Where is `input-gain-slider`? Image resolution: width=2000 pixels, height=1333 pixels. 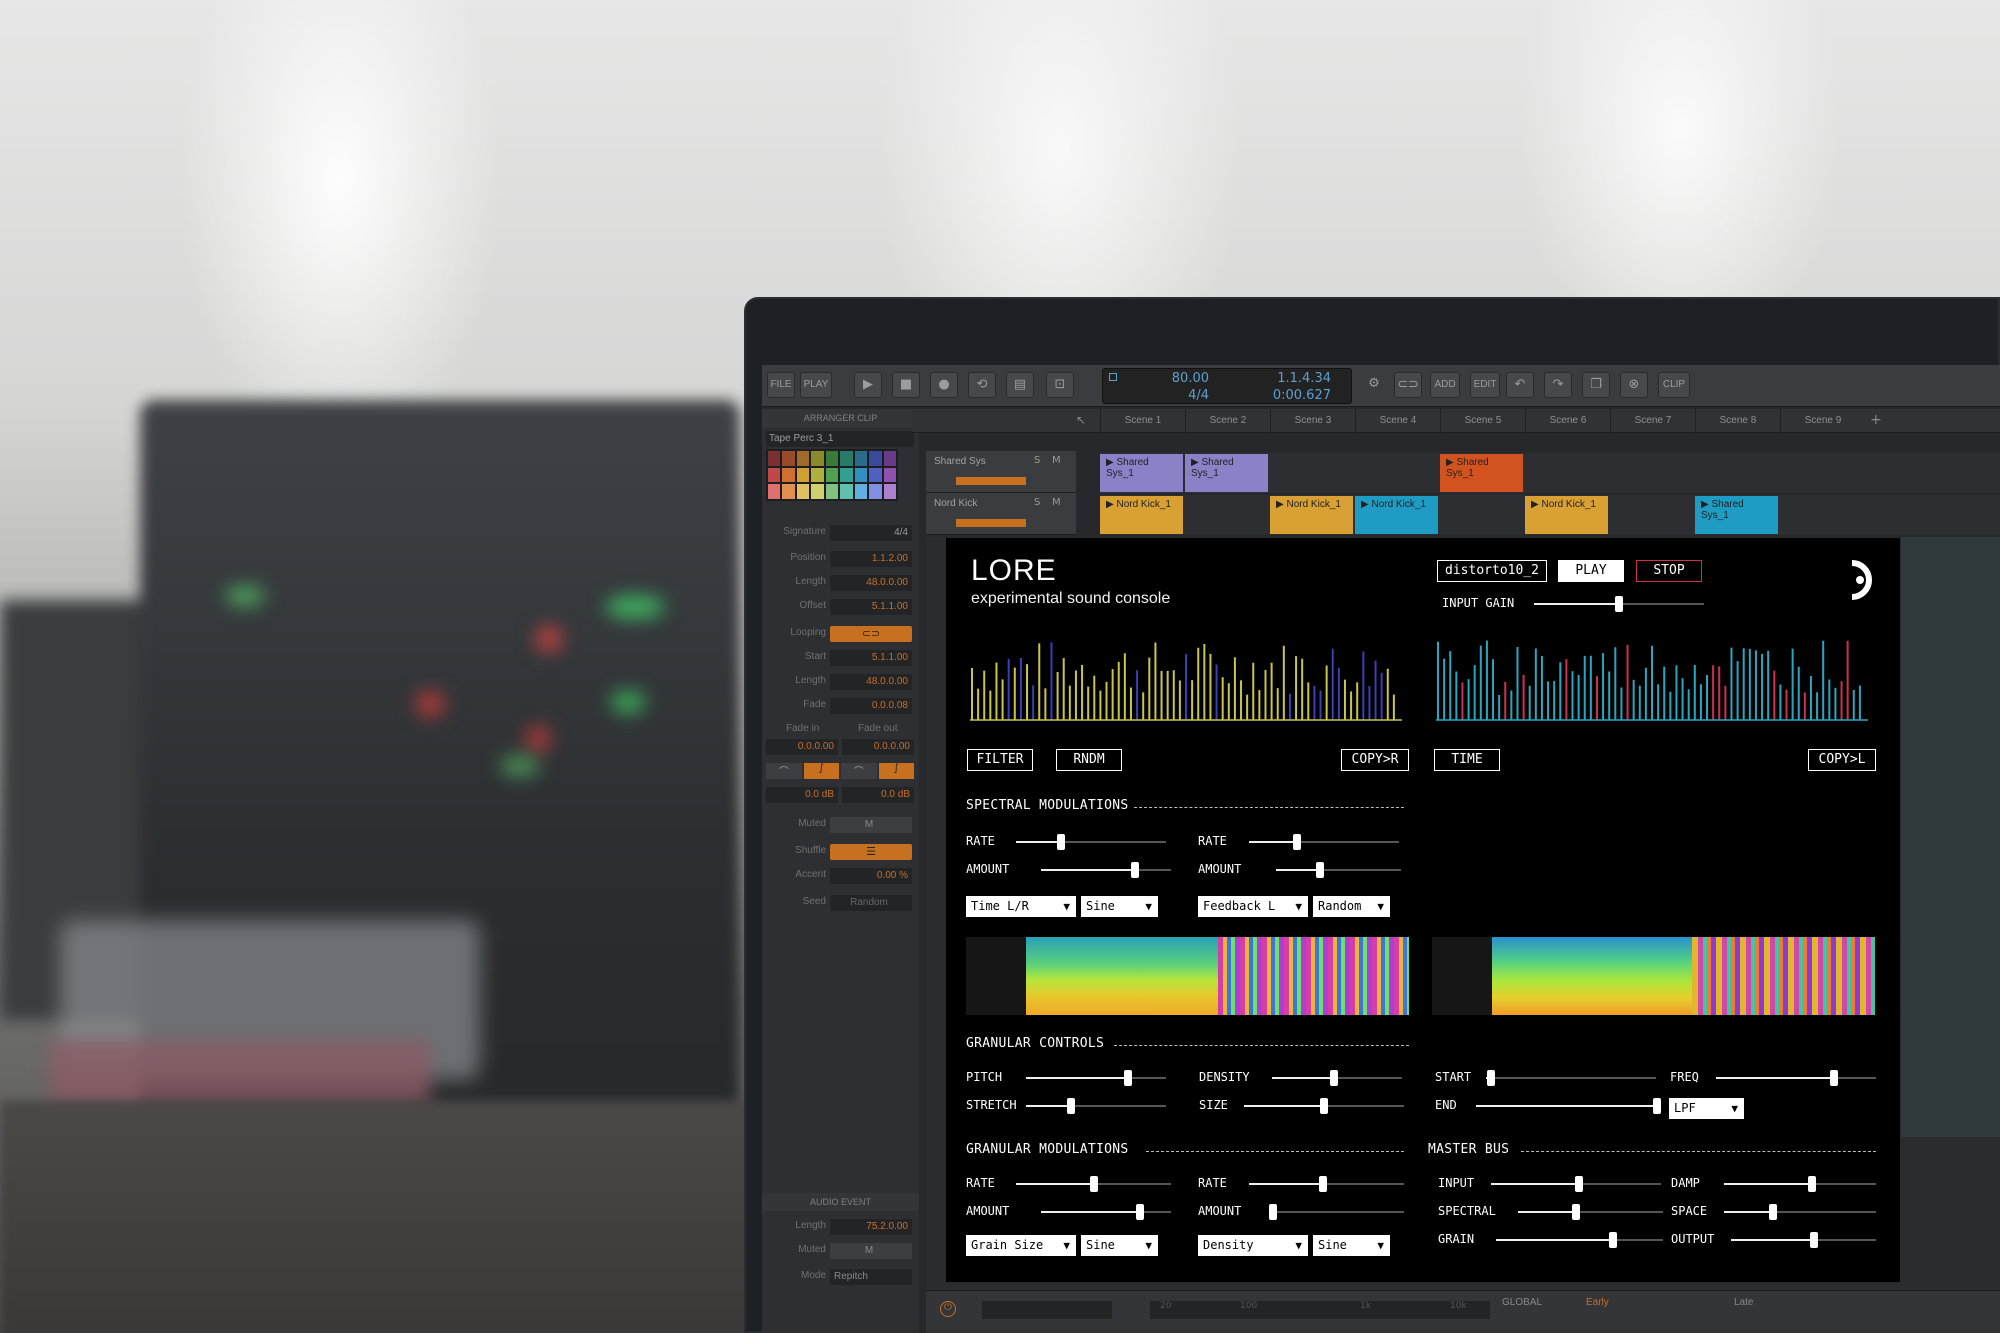 input-gain-slider is located at coordinates (1619, 604).